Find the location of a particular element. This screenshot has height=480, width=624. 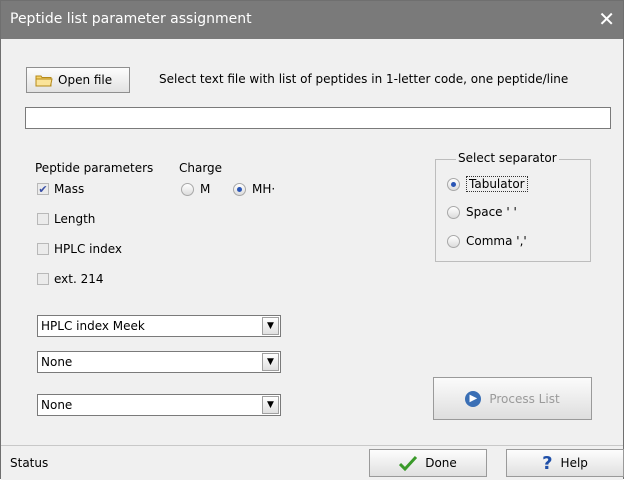

ext214-checkbox is located at coordinates (43, 279).